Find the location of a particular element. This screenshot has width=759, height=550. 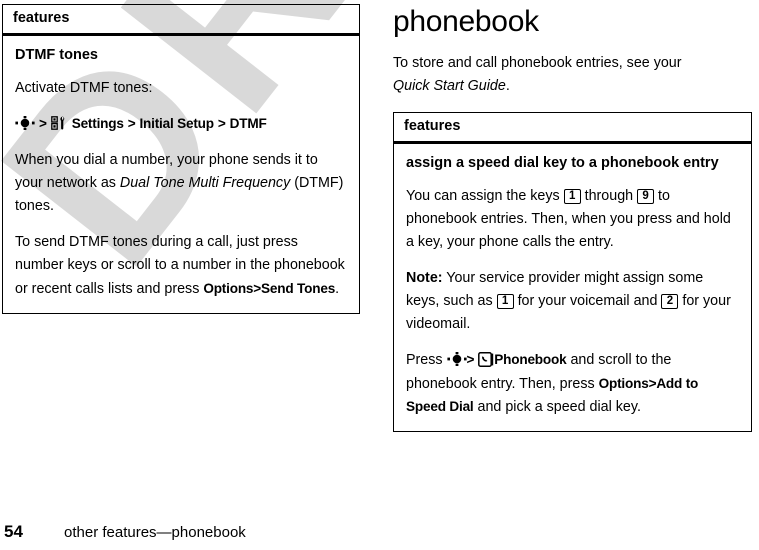

page-footer: 54 other features—phonebook is located at coordinates (125, 532).